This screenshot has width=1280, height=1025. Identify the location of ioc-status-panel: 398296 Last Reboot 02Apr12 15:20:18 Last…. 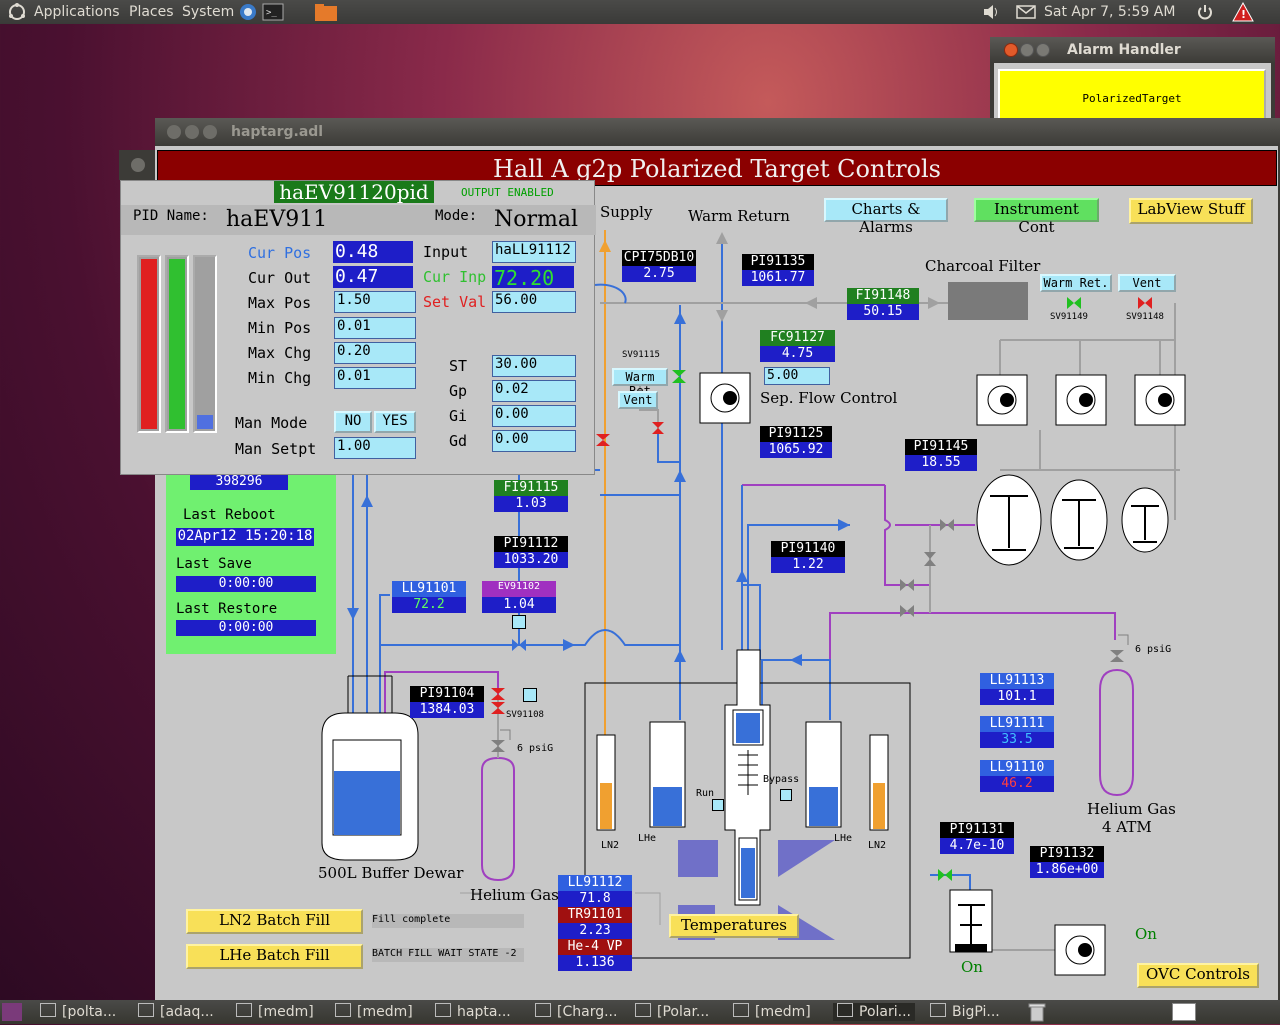
(251, 562).